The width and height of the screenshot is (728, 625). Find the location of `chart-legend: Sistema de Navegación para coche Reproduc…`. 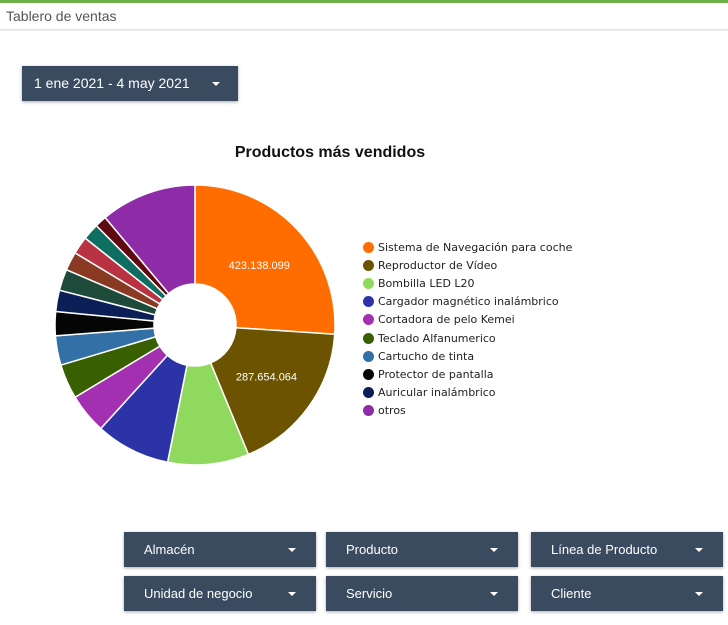

chart-legend: Sistema de Navegación para coche Reproduc… is located at coordinates (467, 329).